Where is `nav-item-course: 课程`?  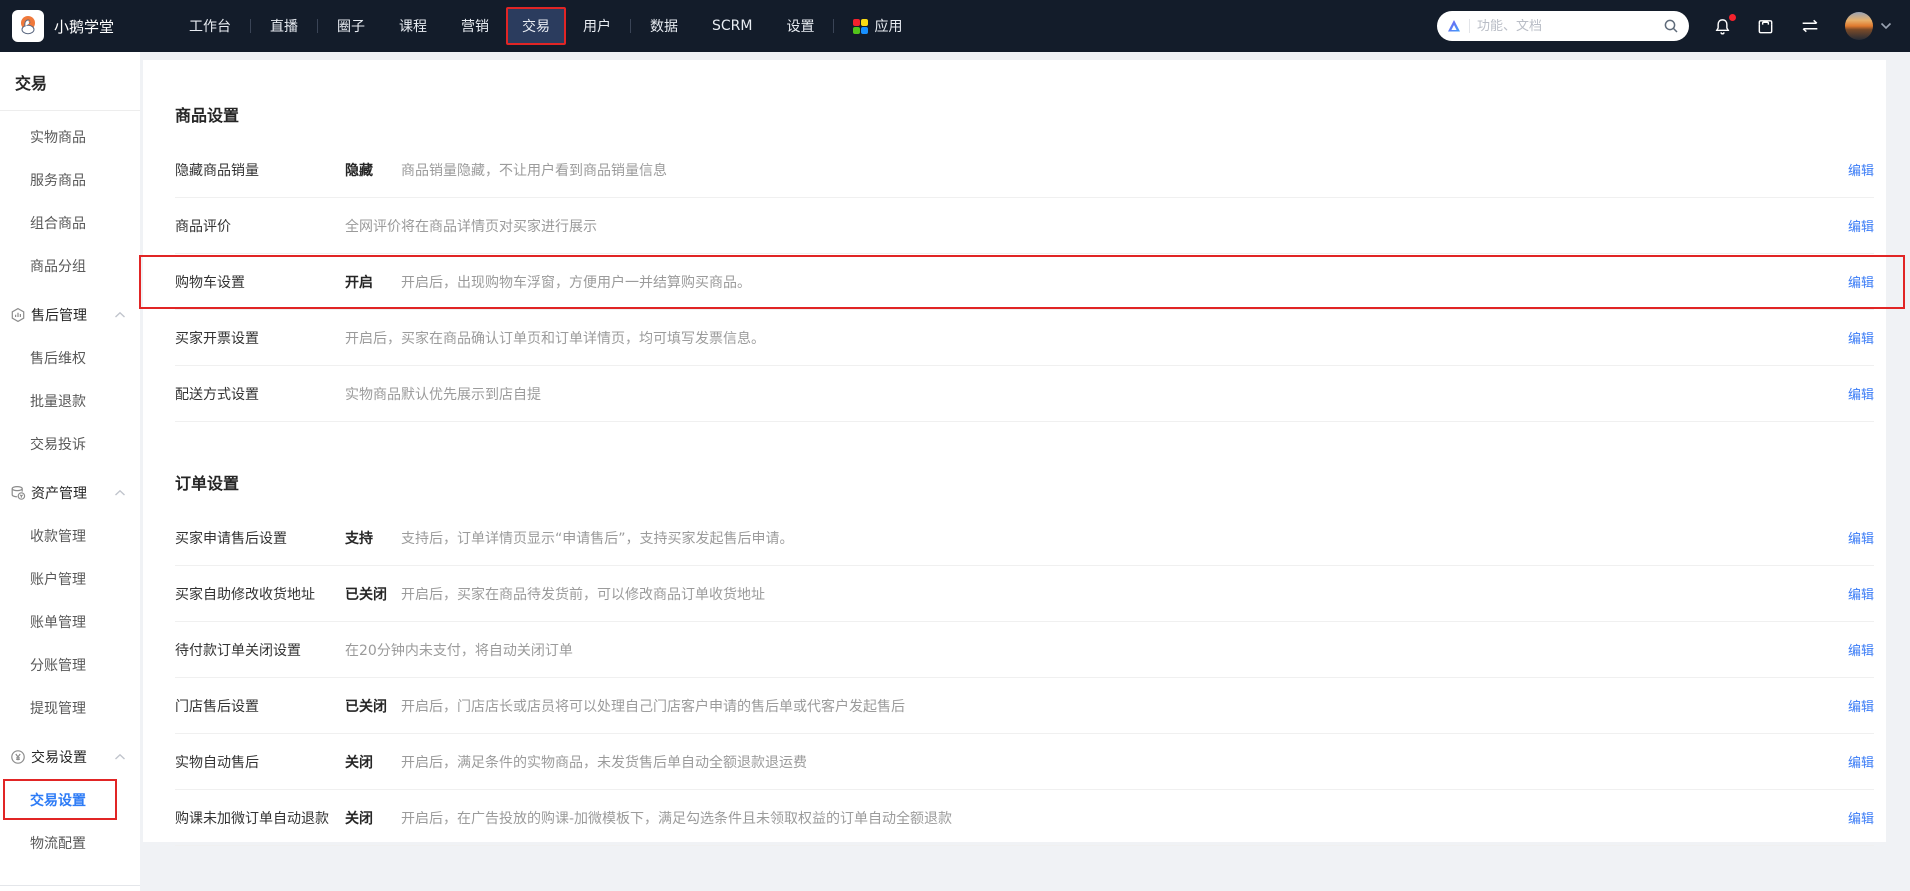
nav-item-course: 课程 is located at coordinates (413, 26).